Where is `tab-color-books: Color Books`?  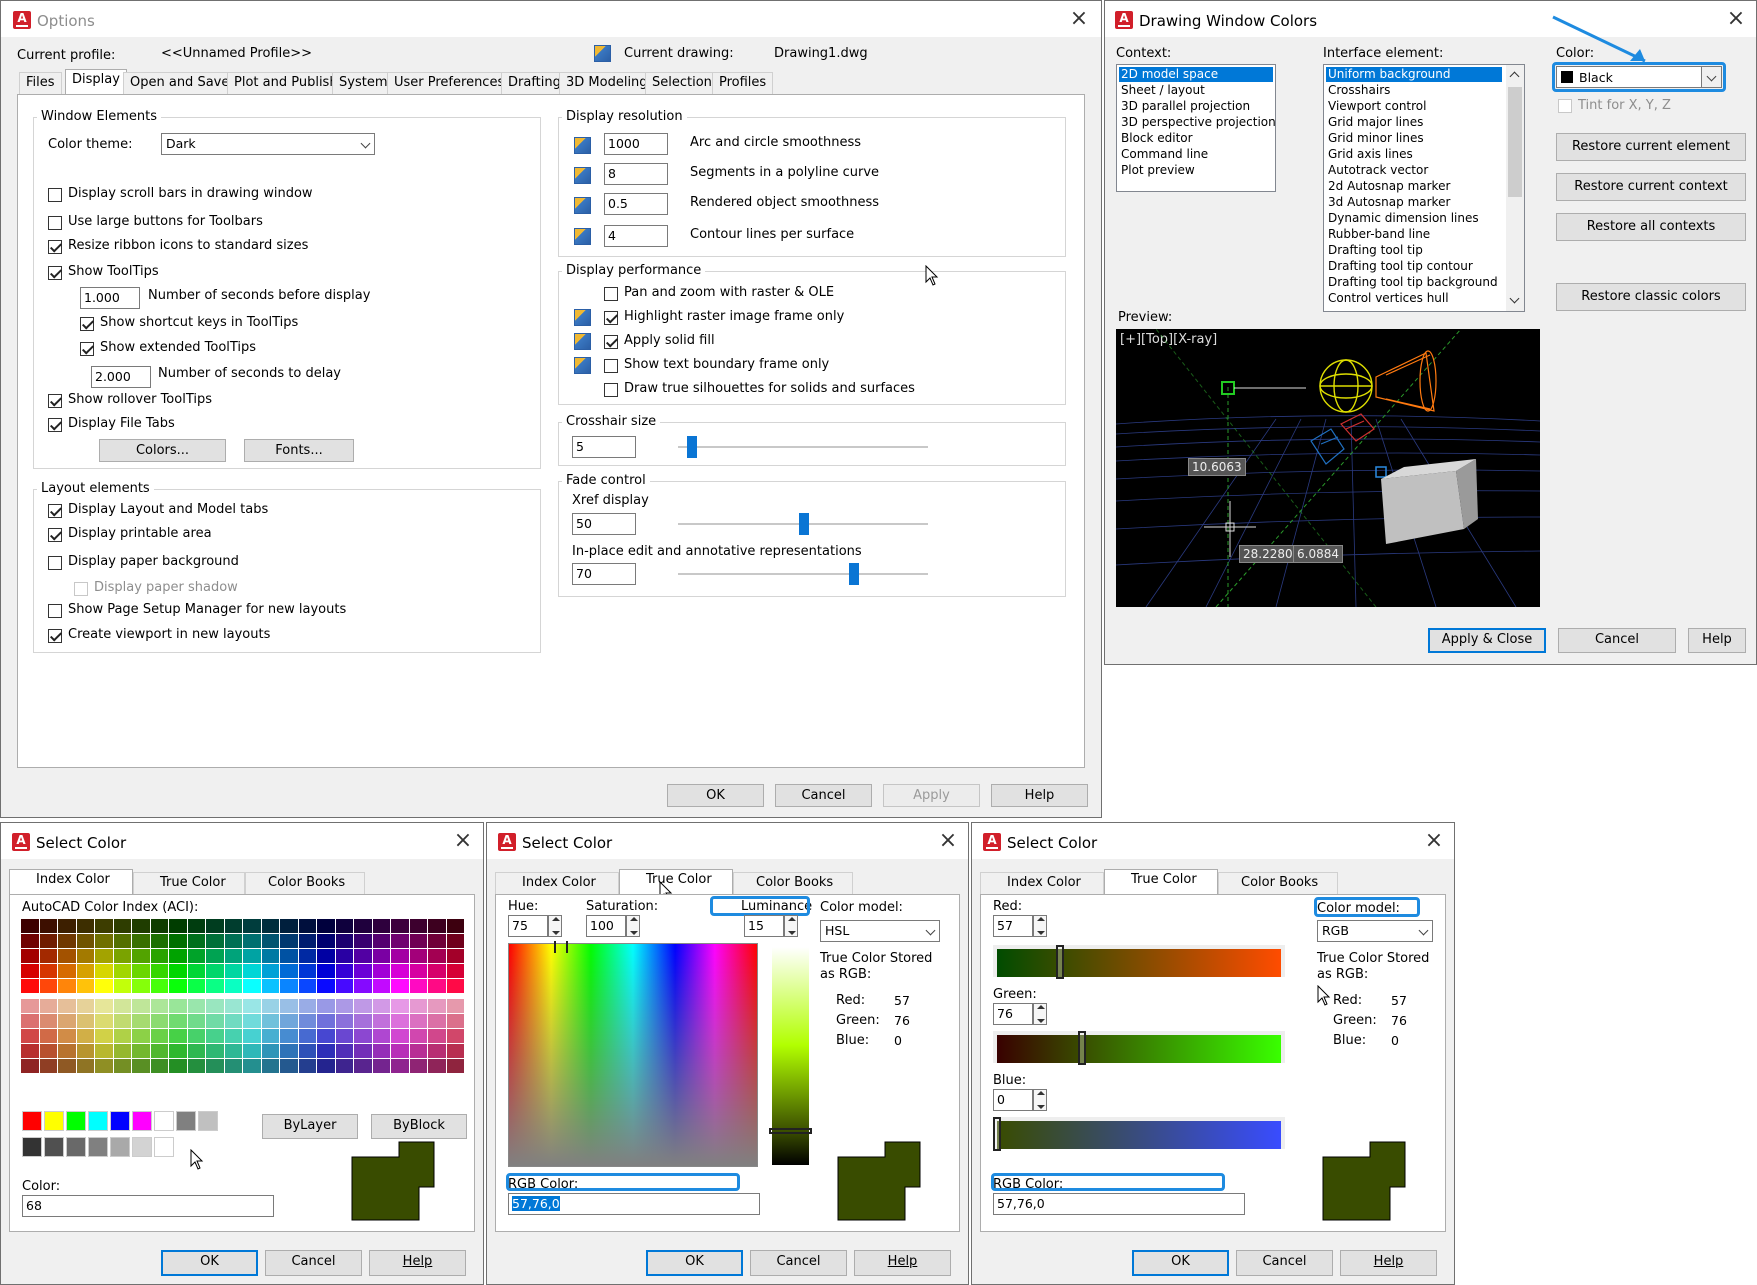
tab-color-books: Color Books is located at coordinates (1278, 883).